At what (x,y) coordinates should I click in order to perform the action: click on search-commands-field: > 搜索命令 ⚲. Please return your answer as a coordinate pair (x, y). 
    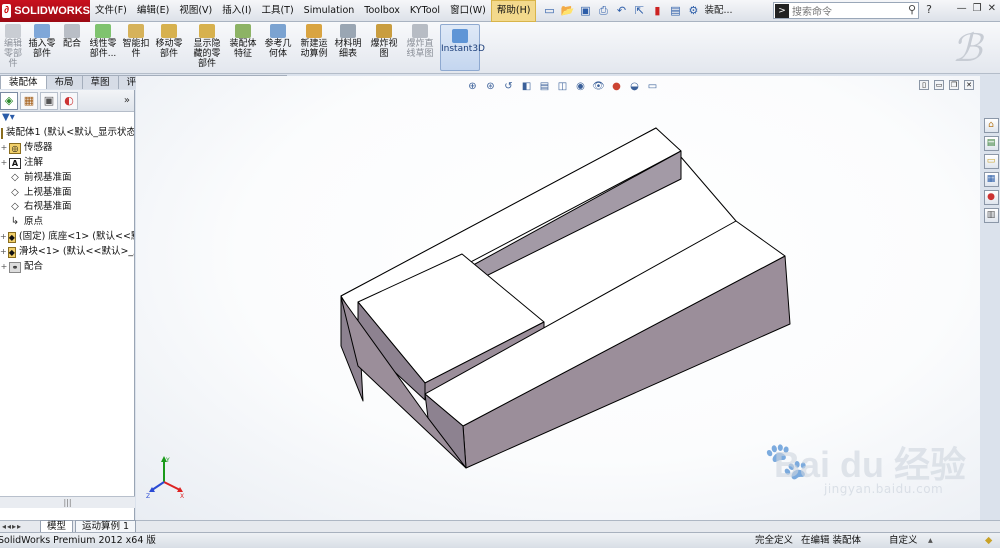
    Looking at the image, I should click on (846, 10).